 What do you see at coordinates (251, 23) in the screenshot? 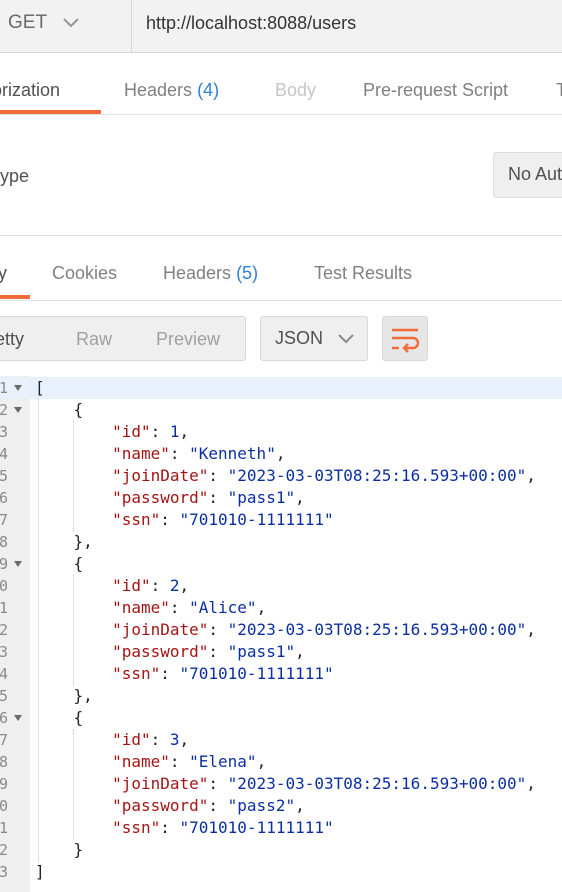
I see `url-input: http://localhost:8088/users` at bounding box center [251, 23].